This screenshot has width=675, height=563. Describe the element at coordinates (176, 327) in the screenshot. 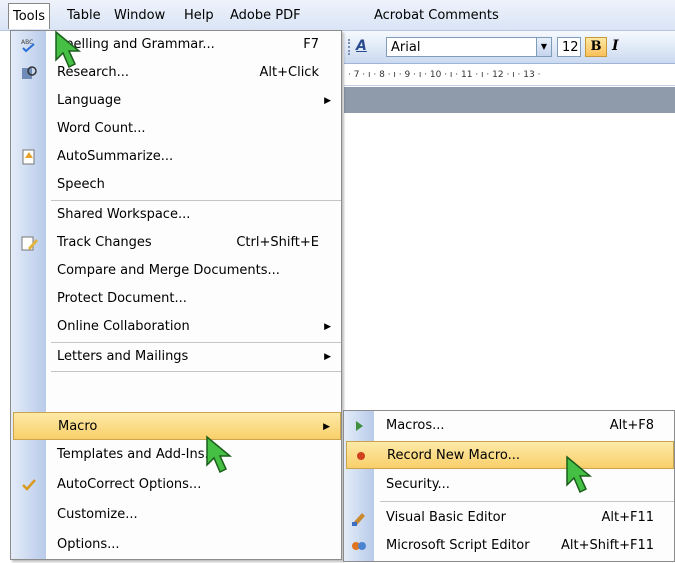

I see `menu-item-online-collaboration: Online Collaboration ▶` at that location.